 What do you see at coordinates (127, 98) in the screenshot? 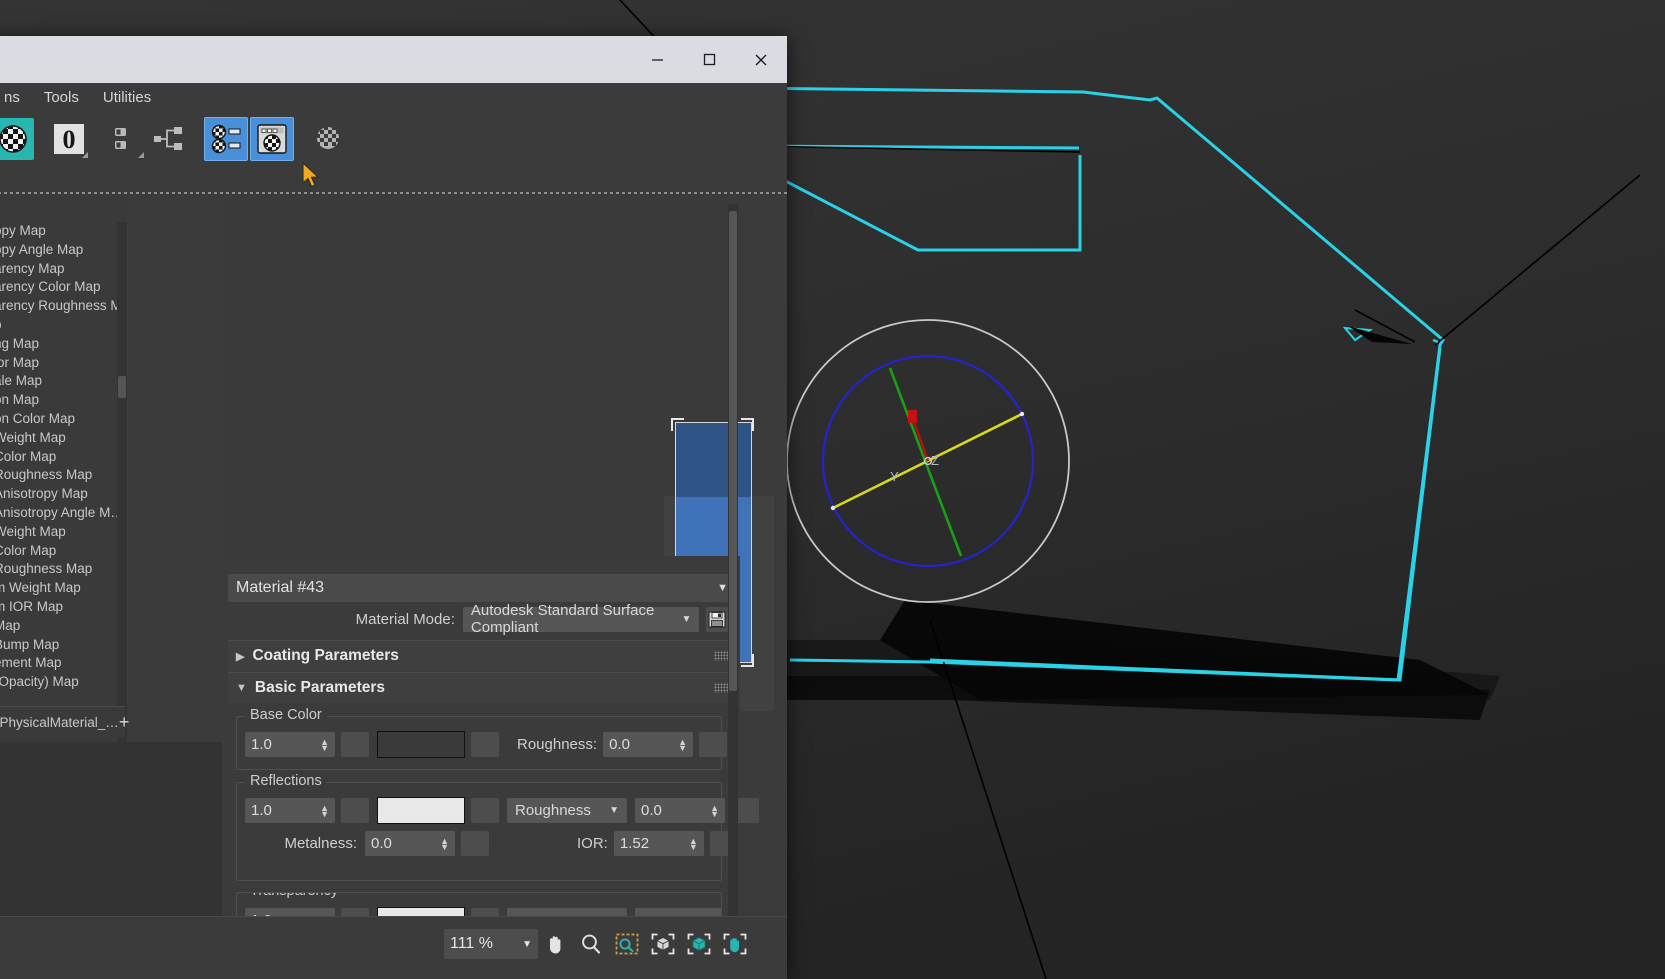
I see `menu-item-utilities: Utilities` at bounding box center [127, 98].